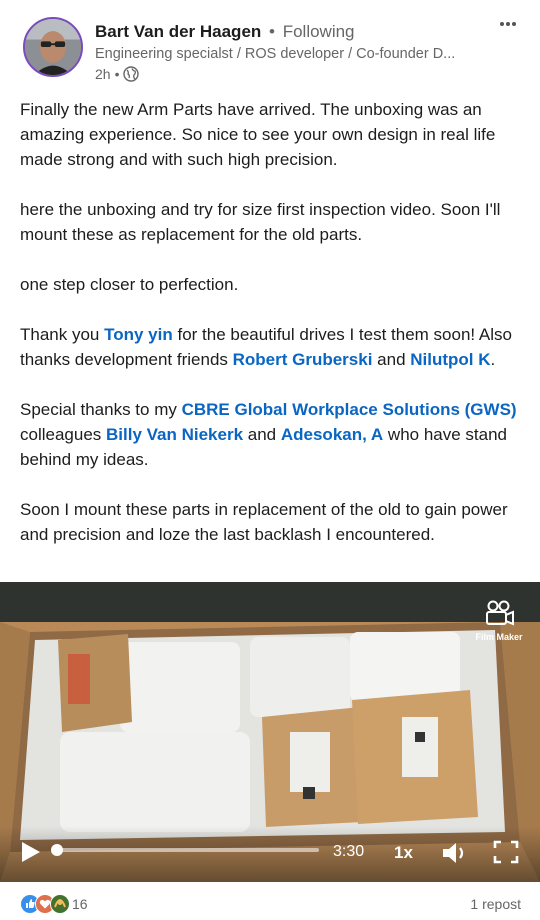 The image size is (540, 920). Describe the element at coordinates (57, 850) in the screenshot. I see `video-progress-handle` at that location.